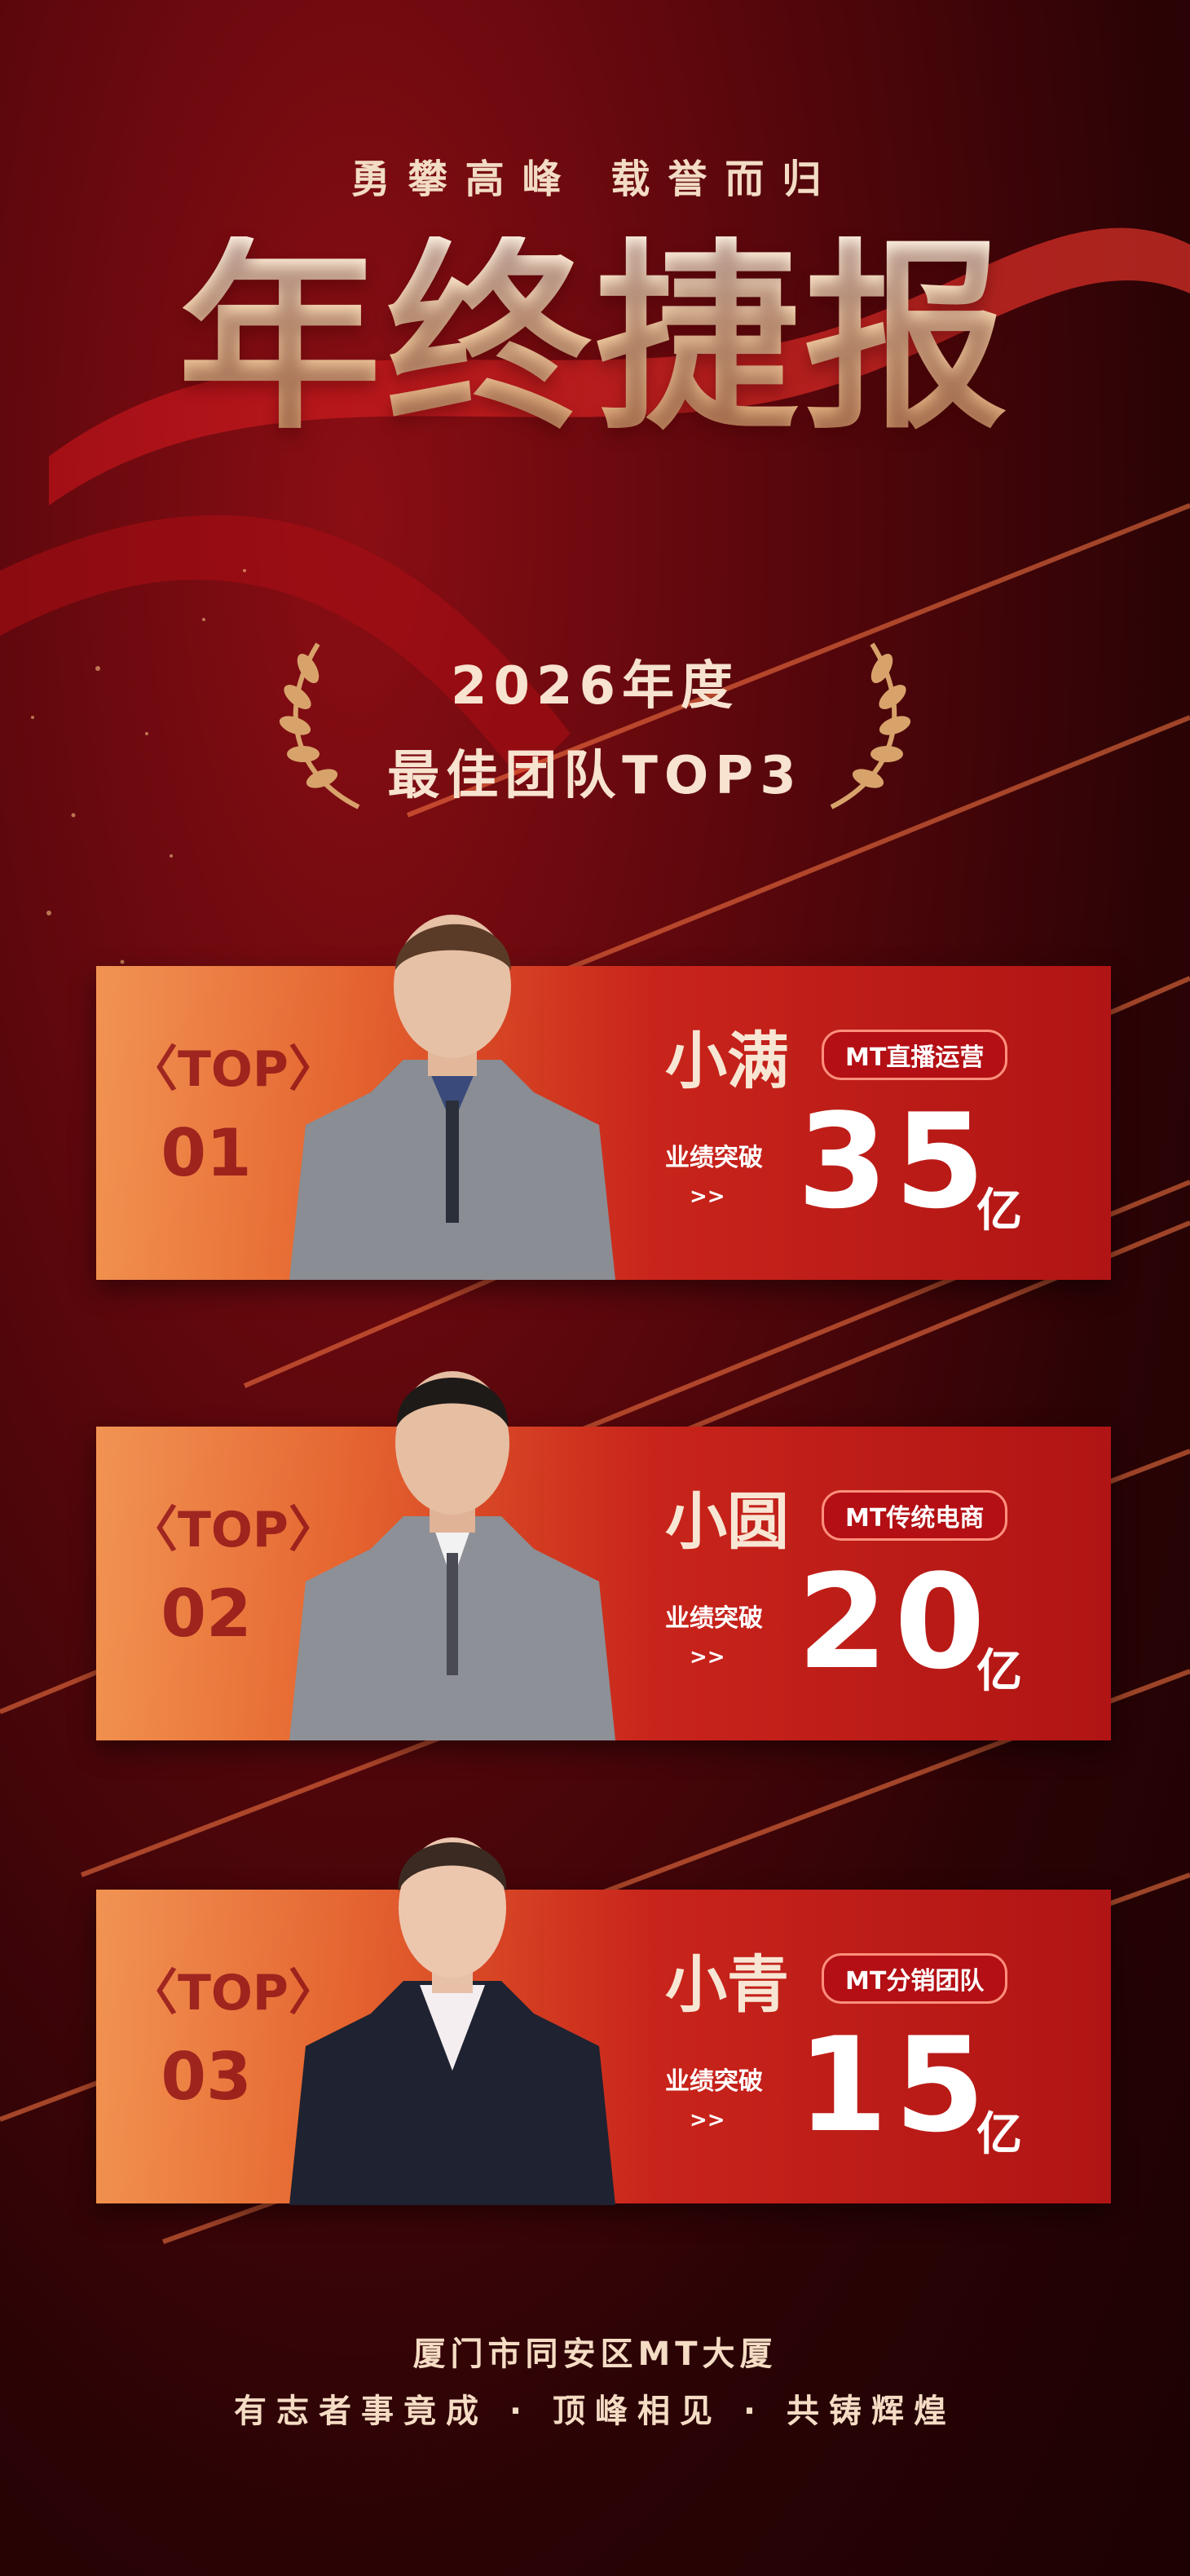 The image size is (1190, 2576). I want to click on header-title: 年终捷报, so click(595, 338).